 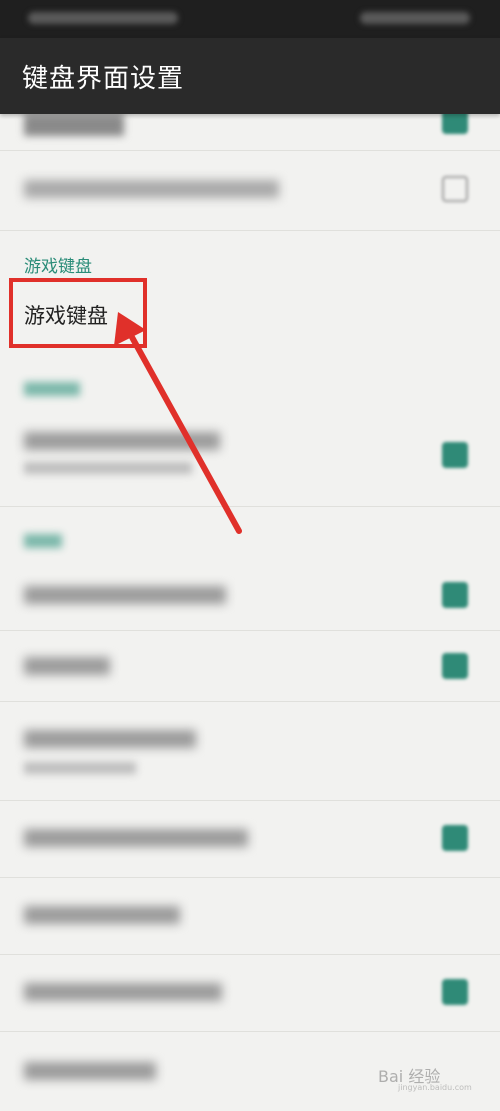 I want to click on highlight-box, so click(x=78, y=313).